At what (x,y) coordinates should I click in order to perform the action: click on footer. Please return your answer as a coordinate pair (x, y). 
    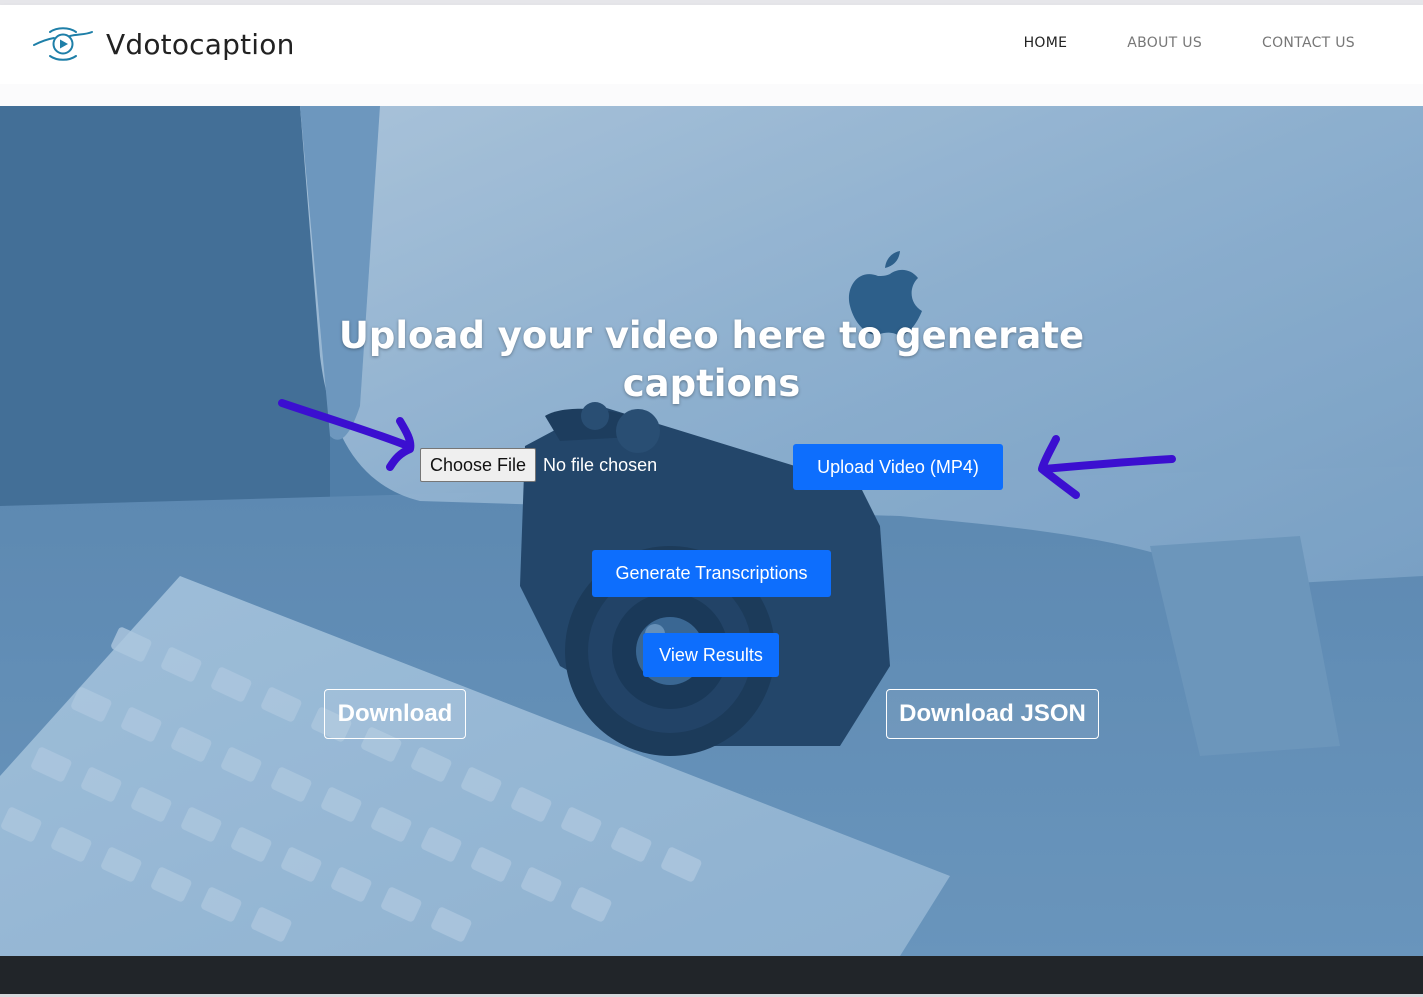
    Looking at the image, I should click on (711, 975).